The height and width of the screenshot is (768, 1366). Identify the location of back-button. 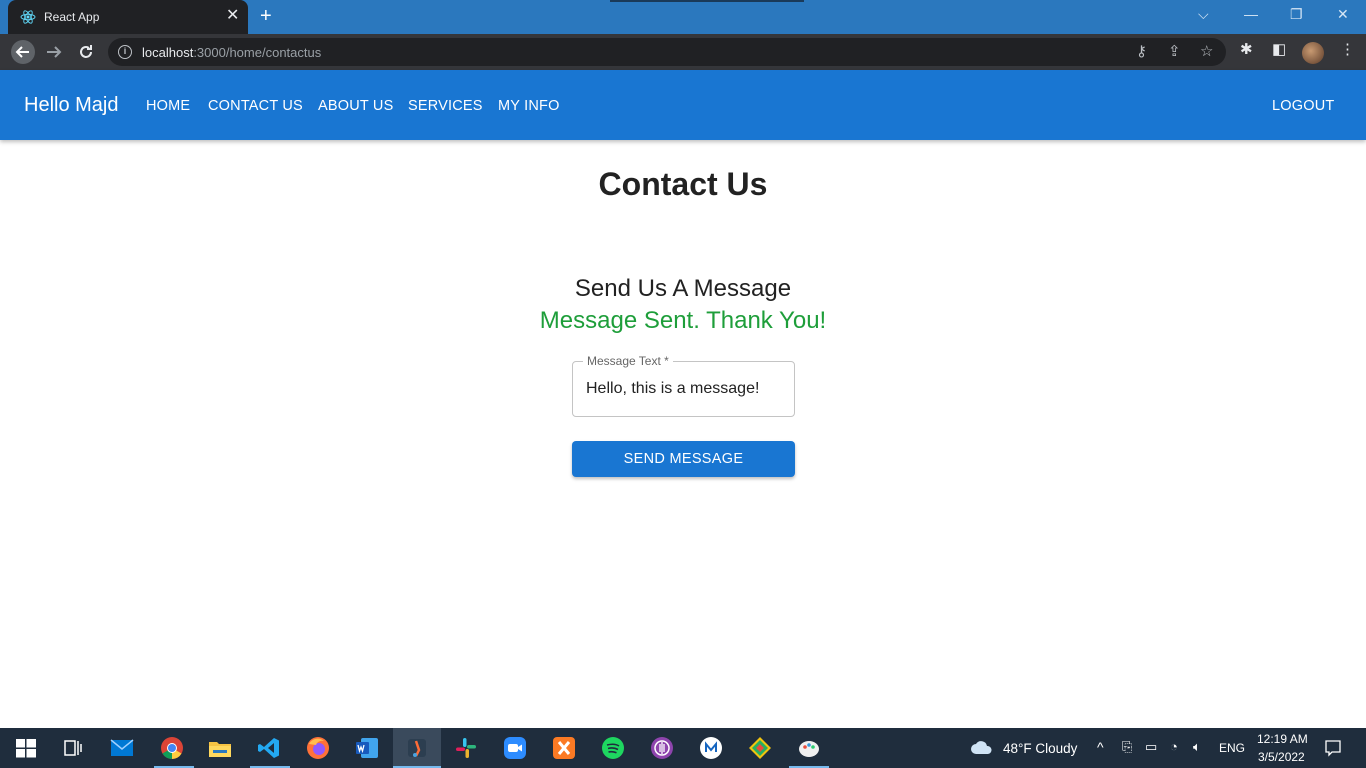
(23, 52).